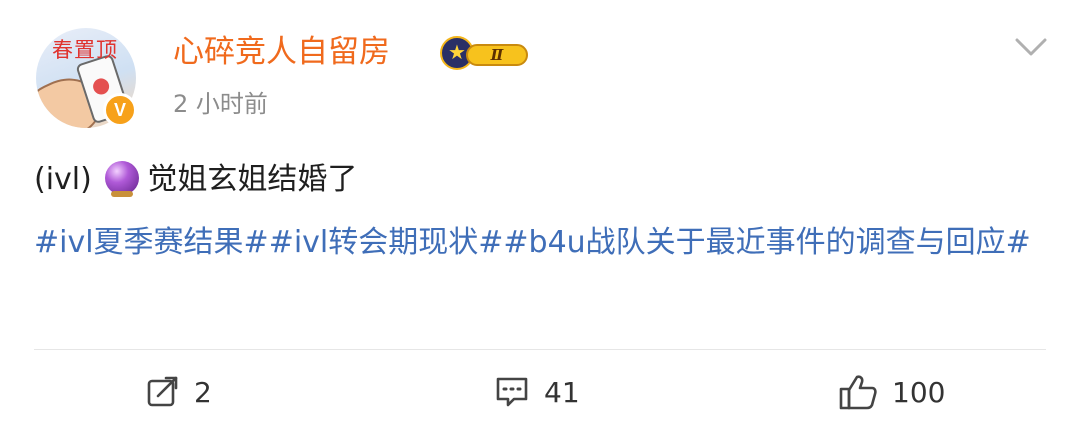  I want to click on verified-badge-icon: V, so click(120, 110).